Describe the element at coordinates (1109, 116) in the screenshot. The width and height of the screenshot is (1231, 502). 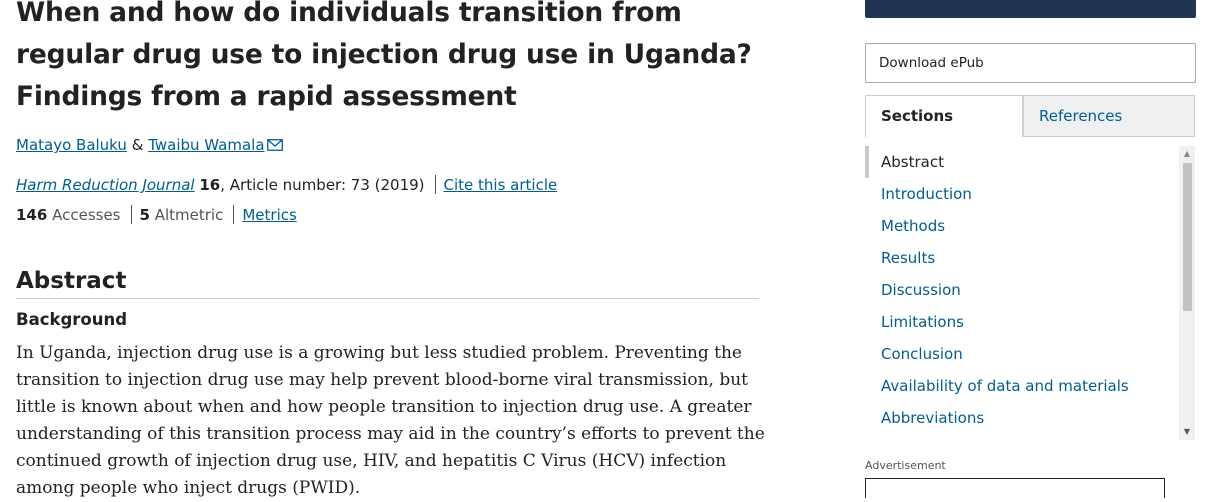
I see `tab-references: References` at that location.